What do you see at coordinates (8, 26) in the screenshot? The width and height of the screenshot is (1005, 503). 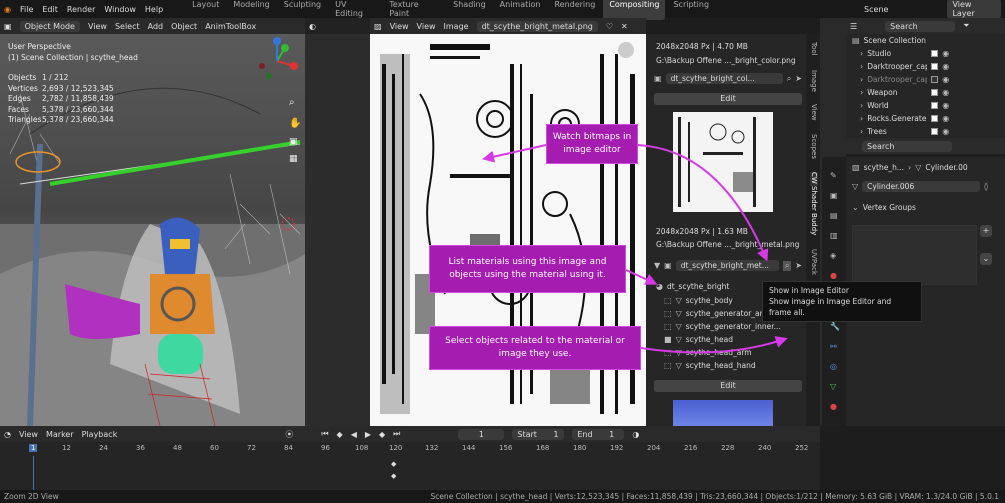 I see `editor-type-icon: ▣` at bounding box center [8, 26].